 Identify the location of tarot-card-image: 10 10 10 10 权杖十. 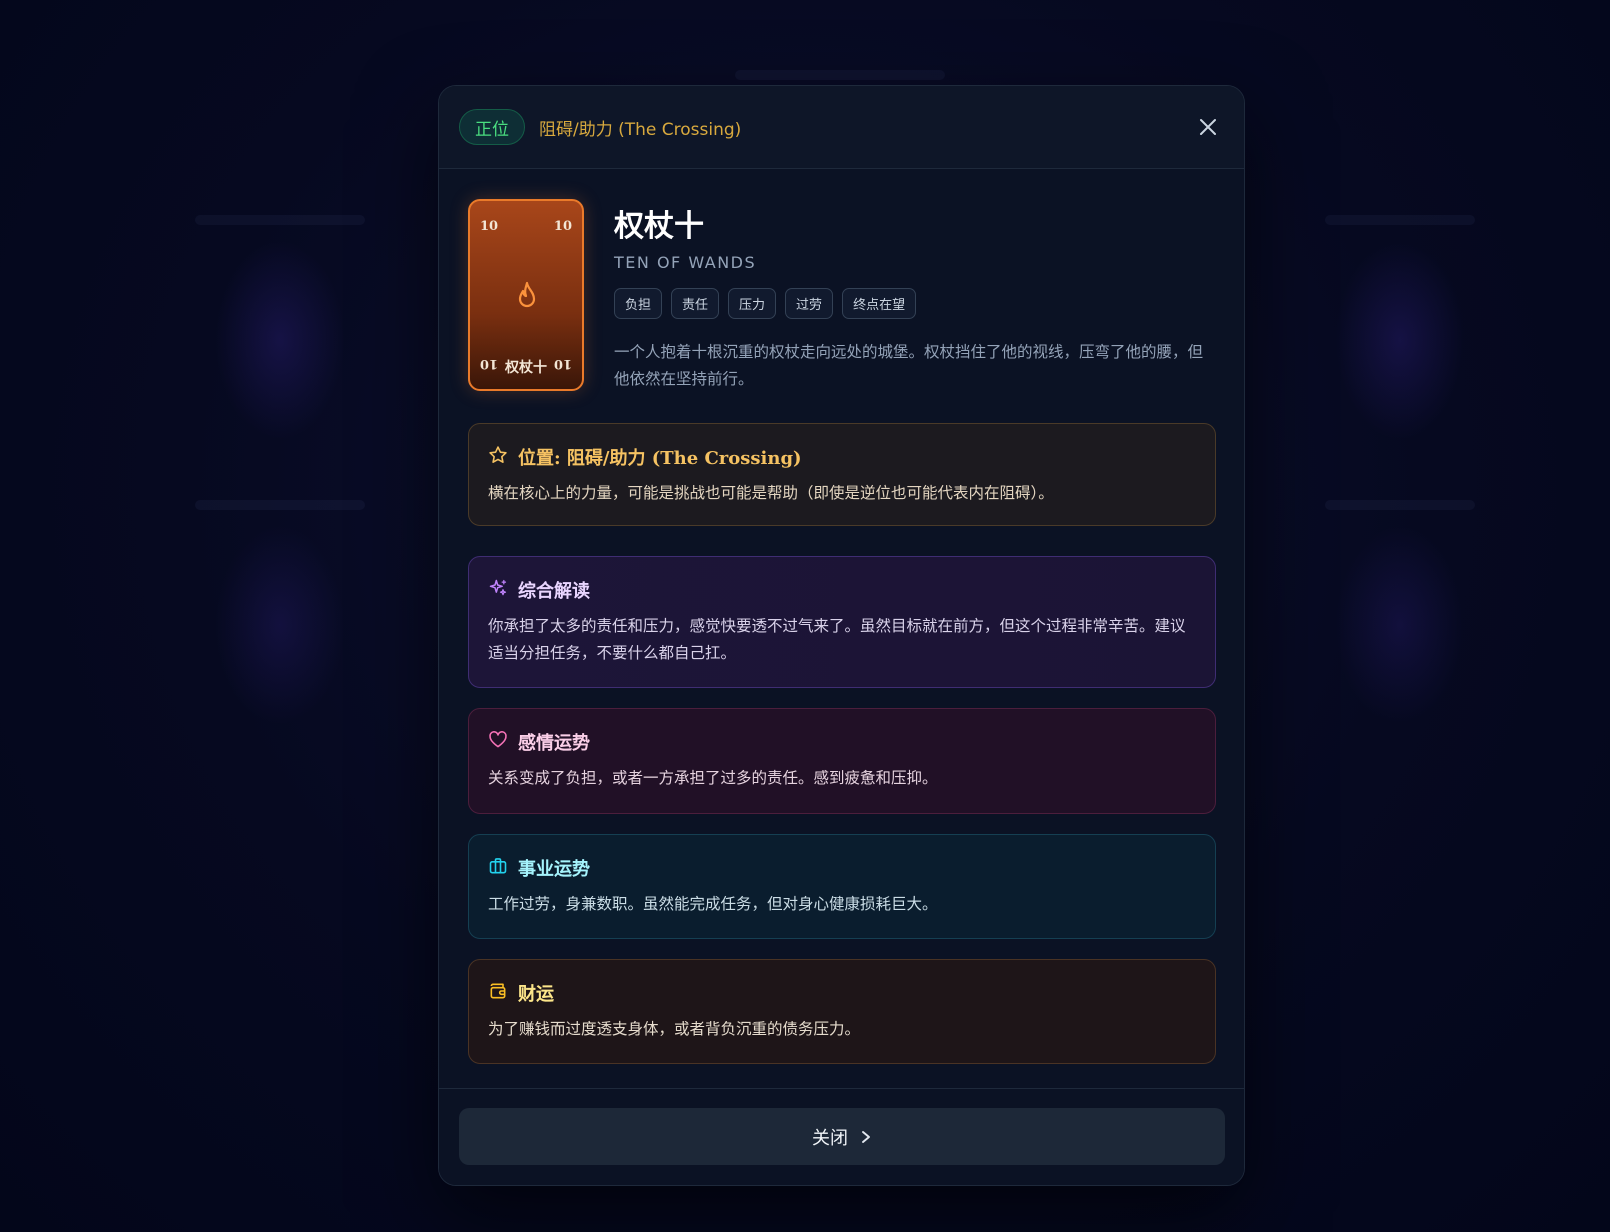
(526, 295).